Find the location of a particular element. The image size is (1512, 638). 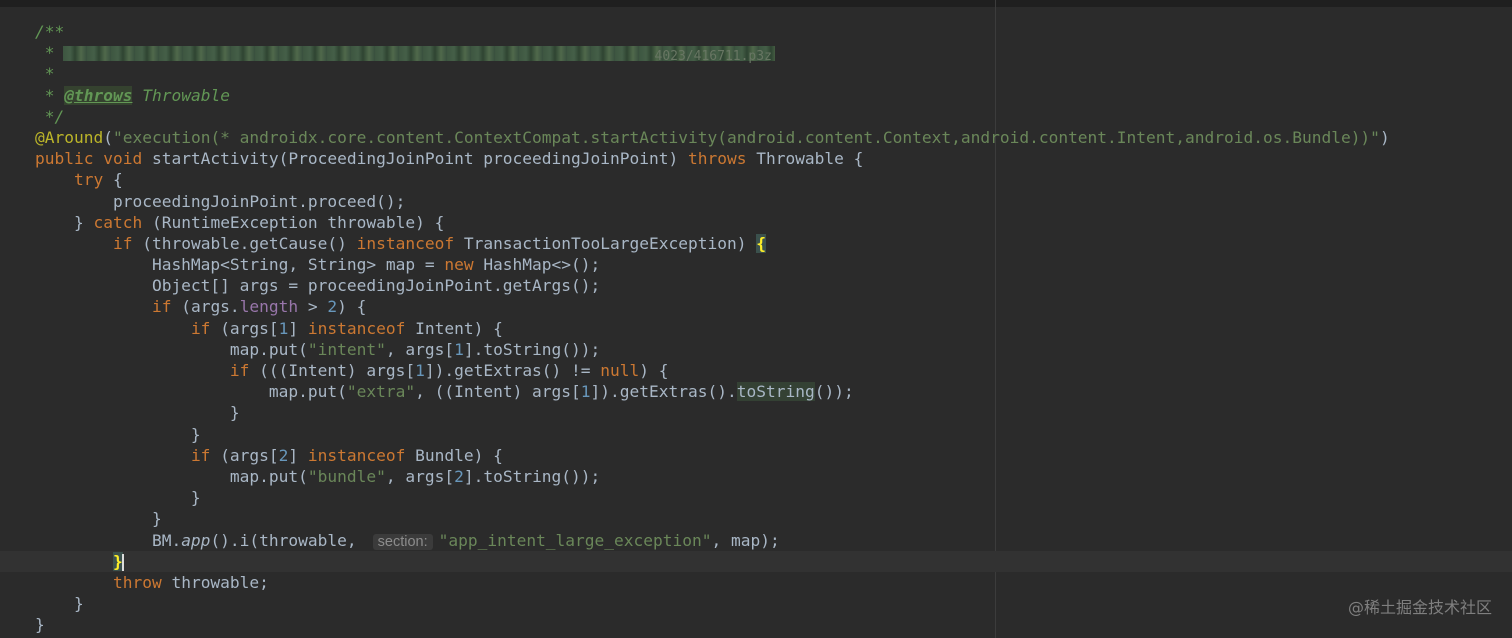

code-token: BM. is located at coordinates (108, 540).